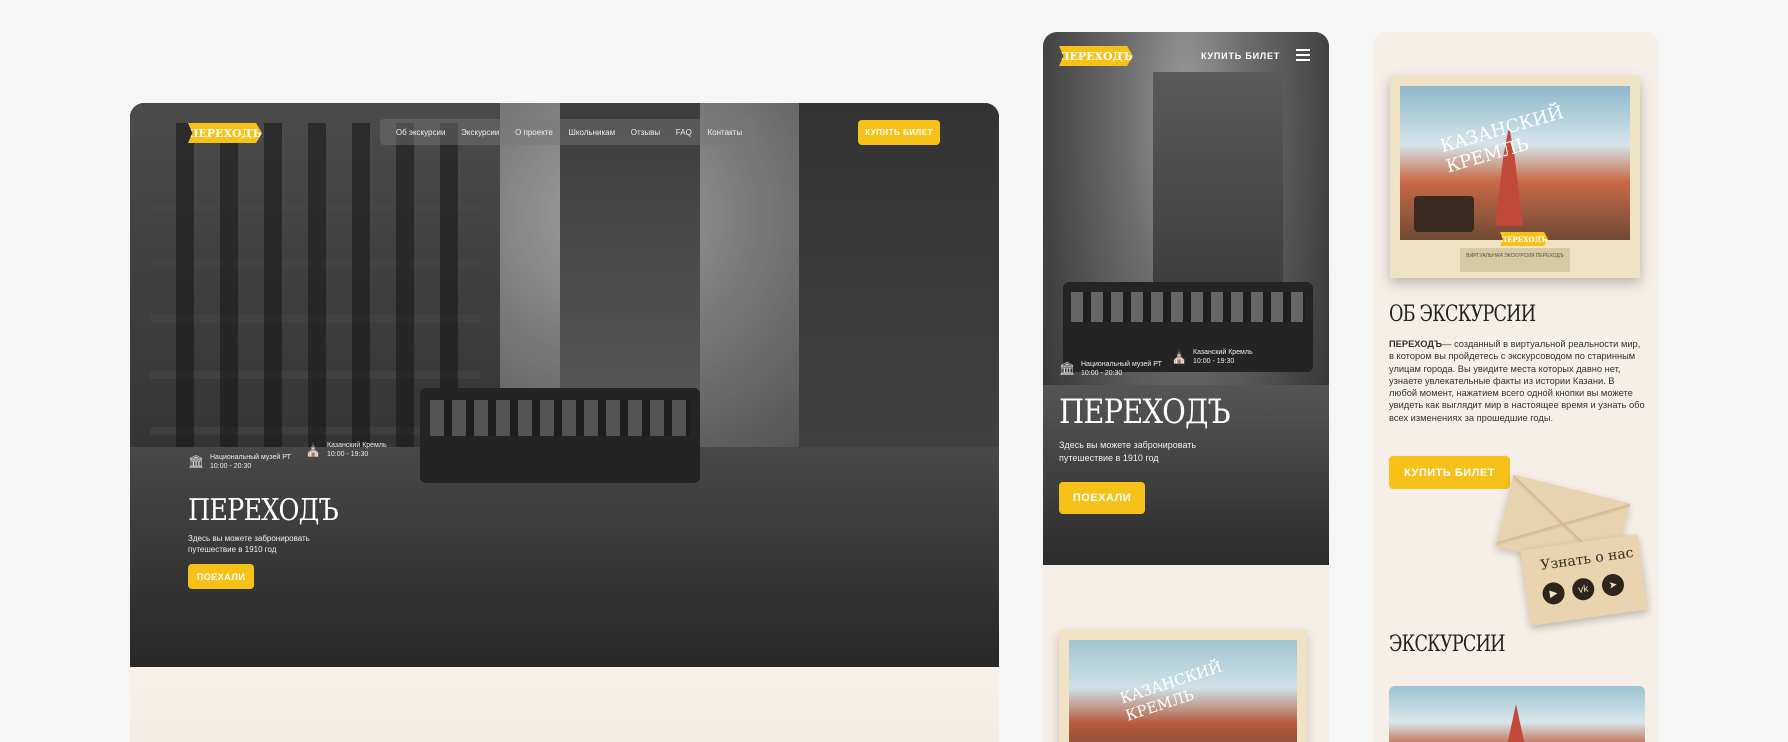 The height and width of the screenshot is (742, 1788). What do you see at coordinates (1462, 314) in the screenshot?
I see `about-title: ОБ ЭКСКУРСИИ` at bounding box center [1462, 314].